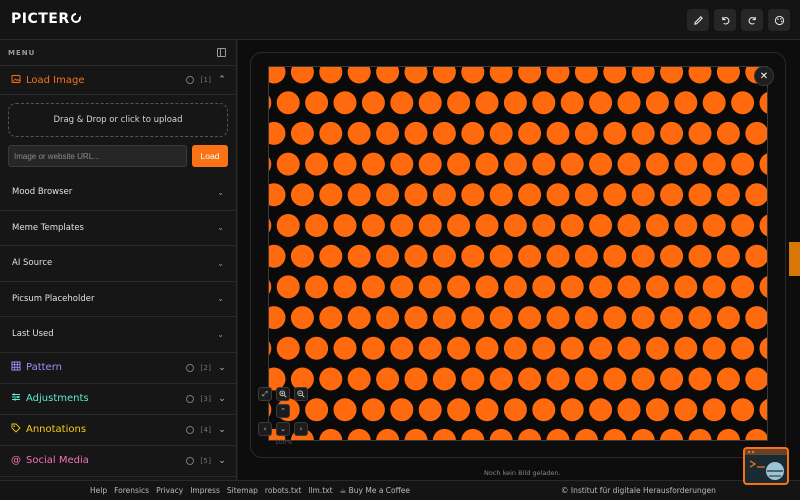 This screenshot has height=500, width=800. I want to click on url-input, so click(97, 156).